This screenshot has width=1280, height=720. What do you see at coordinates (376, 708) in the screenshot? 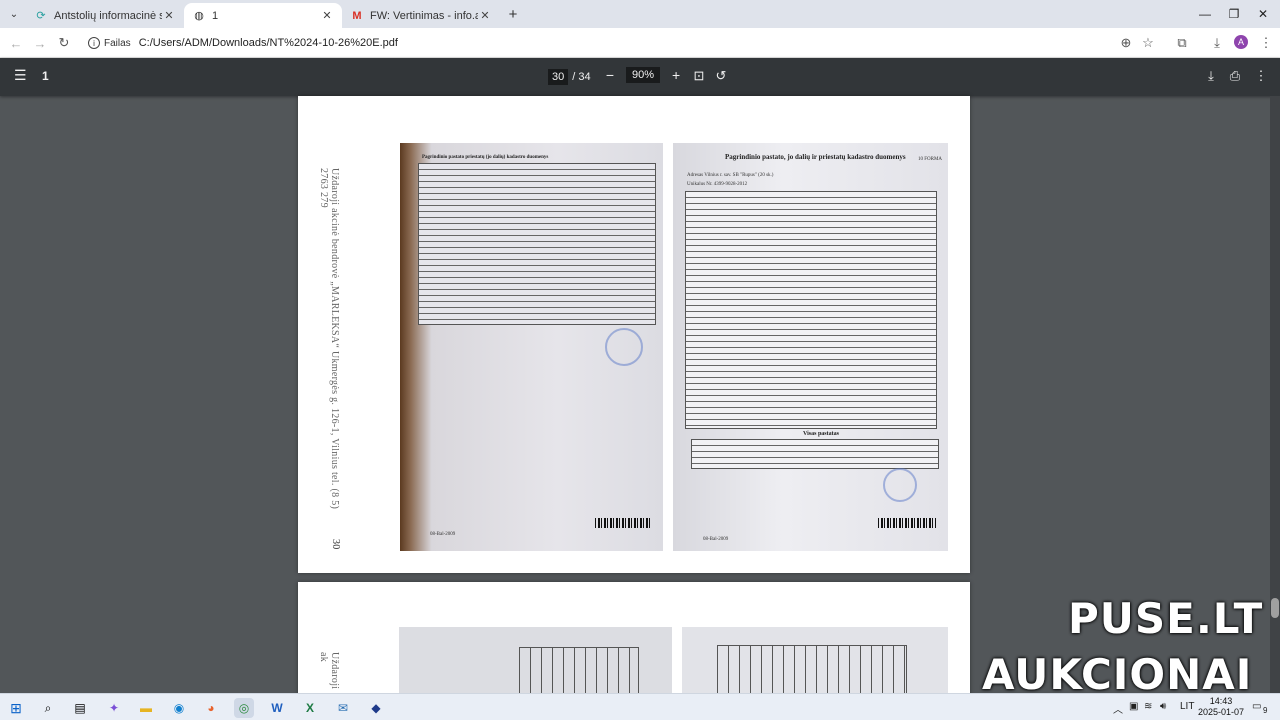
I see `app-icon: ◆` at bounding box center [376, 708].